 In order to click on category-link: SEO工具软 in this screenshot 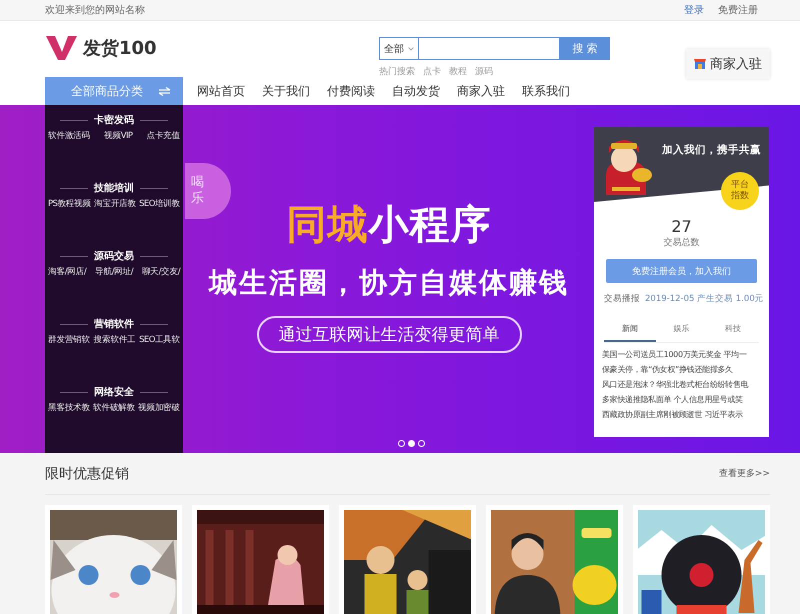, I will do `click(159, 340)`.